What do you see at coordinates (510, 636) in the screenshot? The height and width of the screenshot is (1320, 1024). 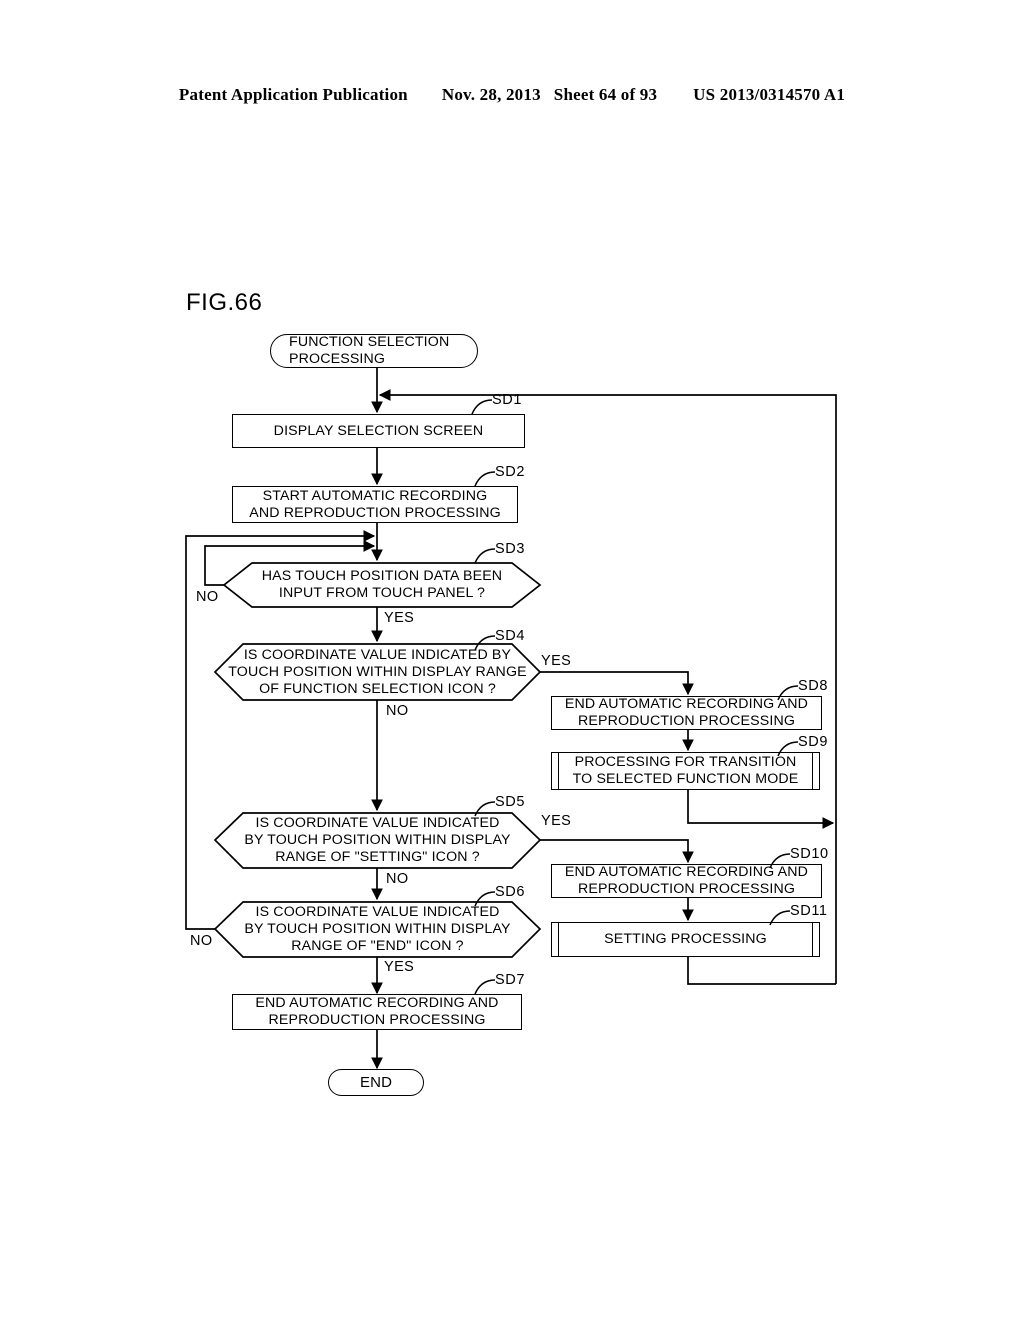 I see `step-id-sd4: SD4` at bounding box center [510, 636].